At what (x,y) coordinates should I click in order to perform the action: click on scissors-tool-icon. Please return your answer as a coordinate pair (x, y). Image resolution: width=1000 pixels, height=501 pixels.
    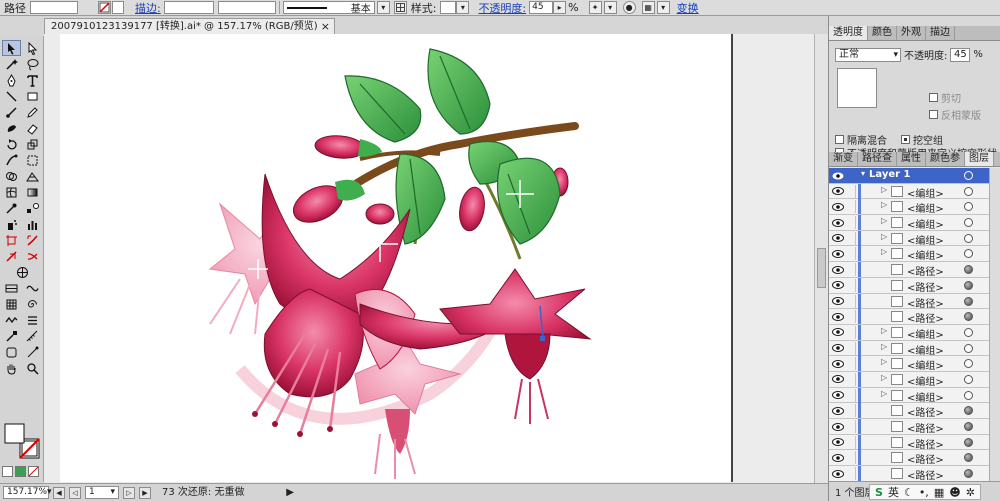
    Looking at the image, I should click on (32, 256).